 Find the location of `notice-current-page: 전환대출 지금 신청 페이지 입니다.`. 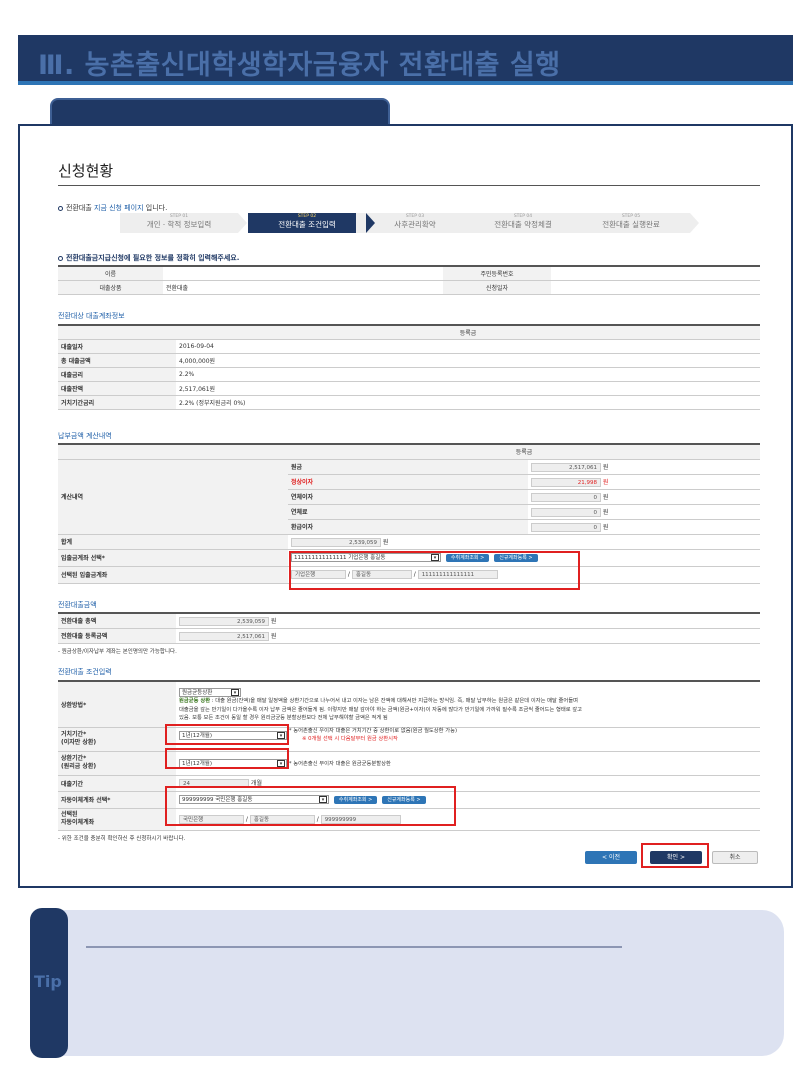

notice-current-page: 전환대출 지금 신청 페이지 입니다. is located at coordinates (112, 208).